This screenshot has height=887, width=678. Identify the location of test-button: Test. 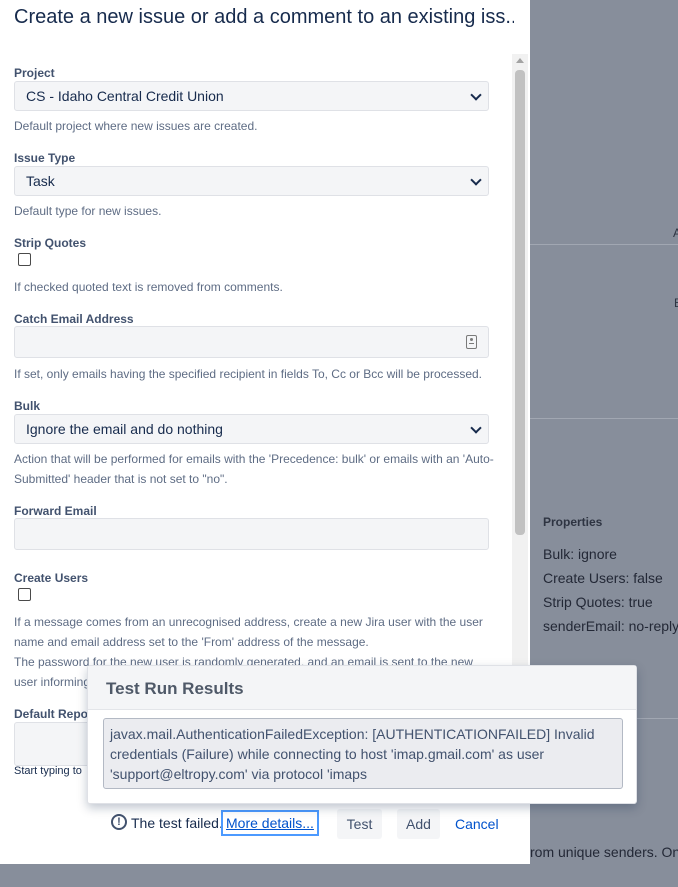
(359, 824).